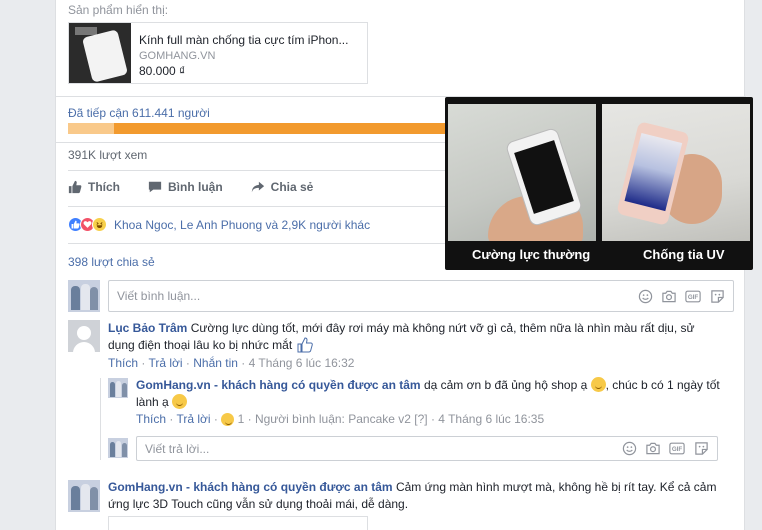 This screenshot has width=762, height=530. I want to click on video-frame-left, so click(522, 172).